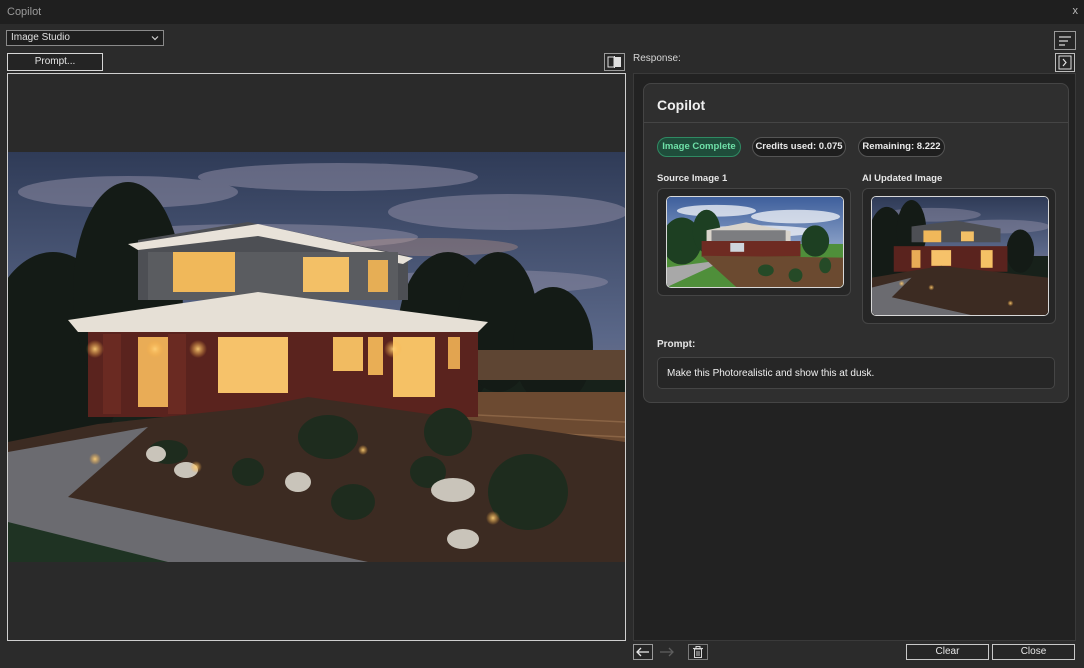 Image resolution: width=1084 pixels, height=668 pixels. Describe the element at coordinates (40, 37) in the screenshot. I see `mode-select-value: Image Studio` at that location.